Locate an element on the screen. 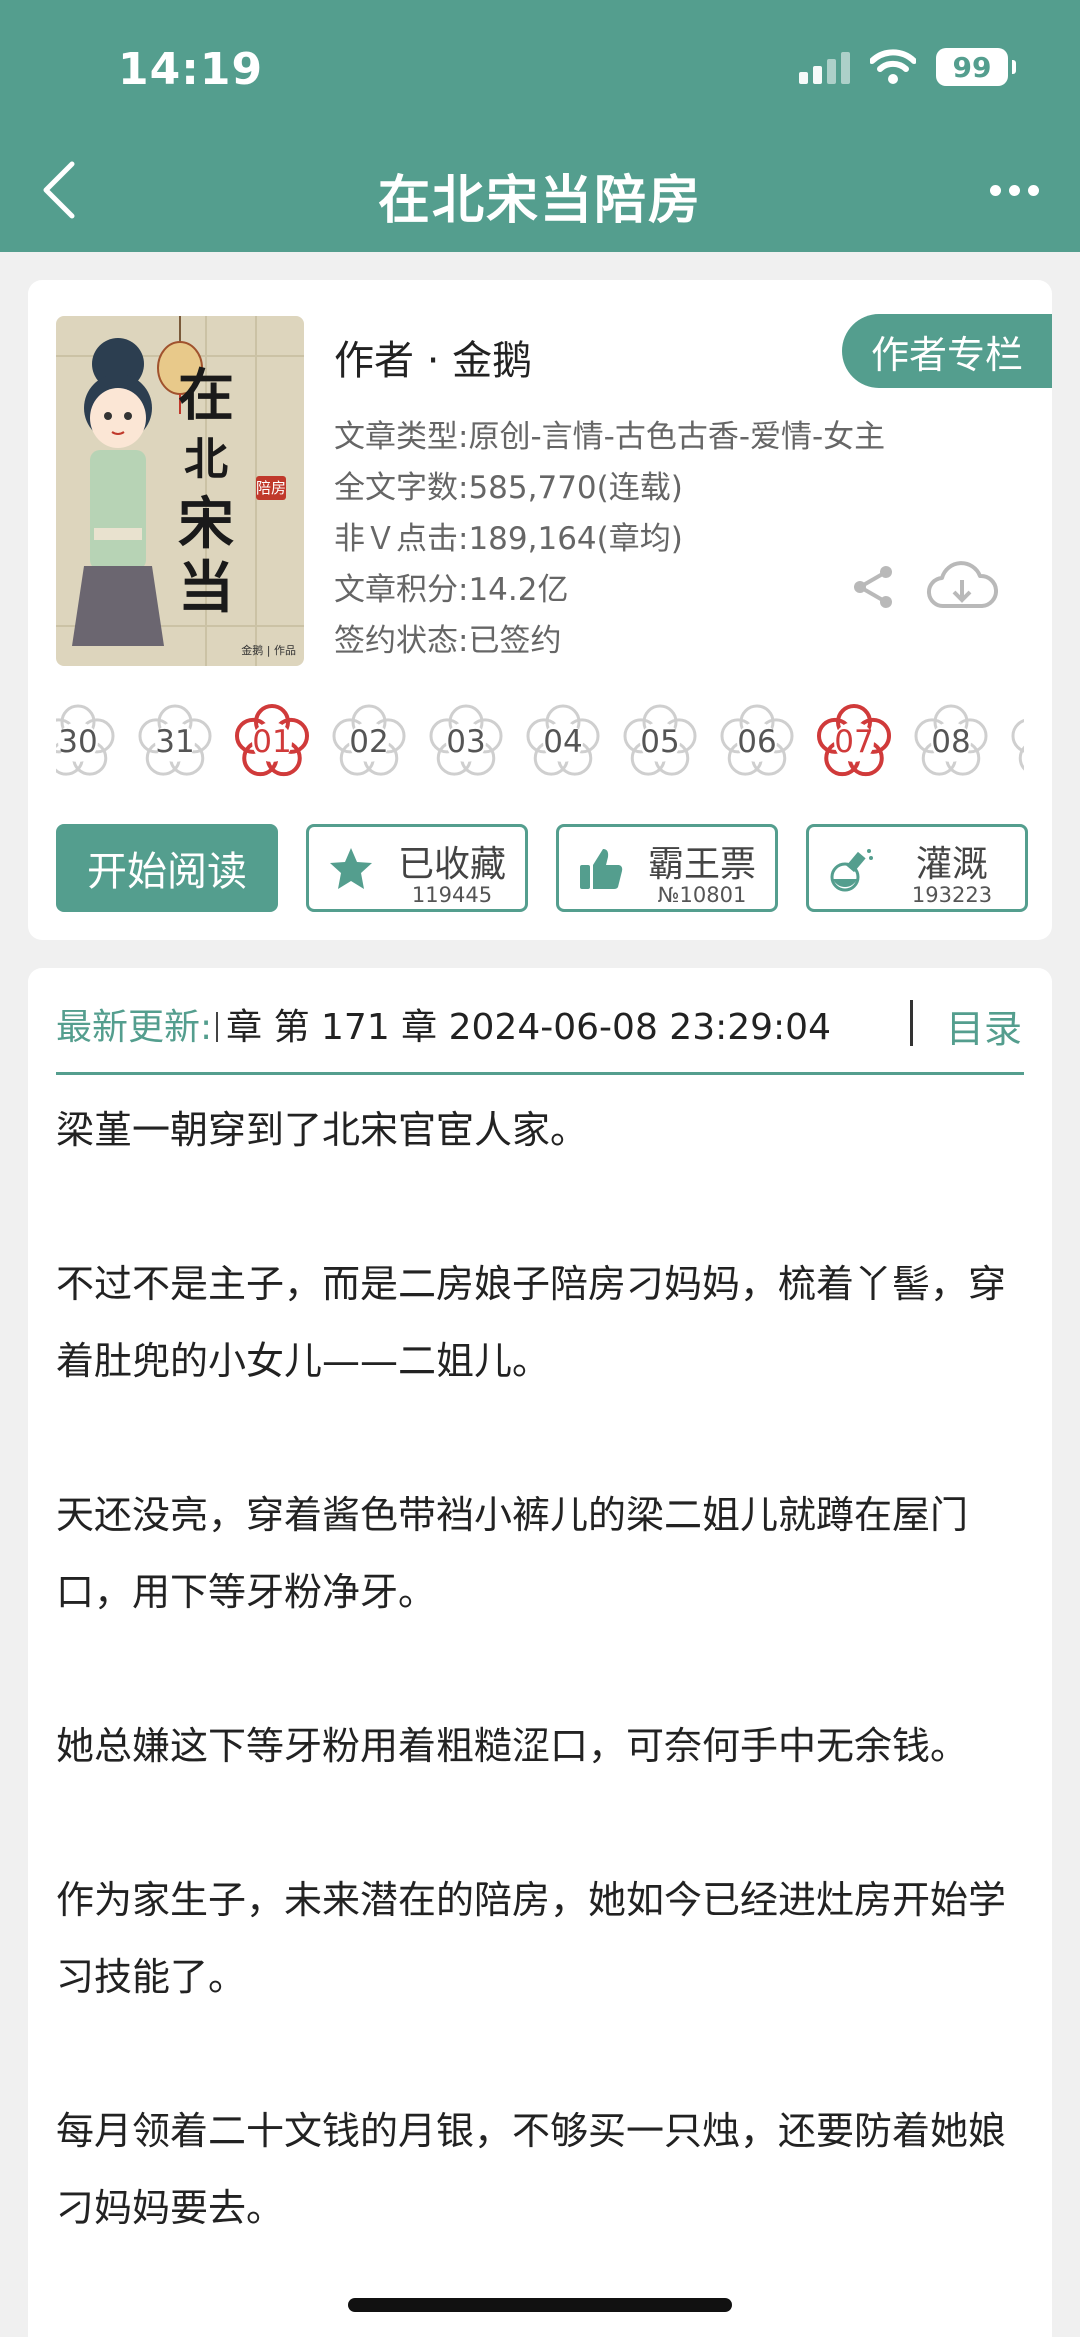 This screenshot has height=2337, width=1080. status-time: 14:19 is located at coordinates (191, 69).